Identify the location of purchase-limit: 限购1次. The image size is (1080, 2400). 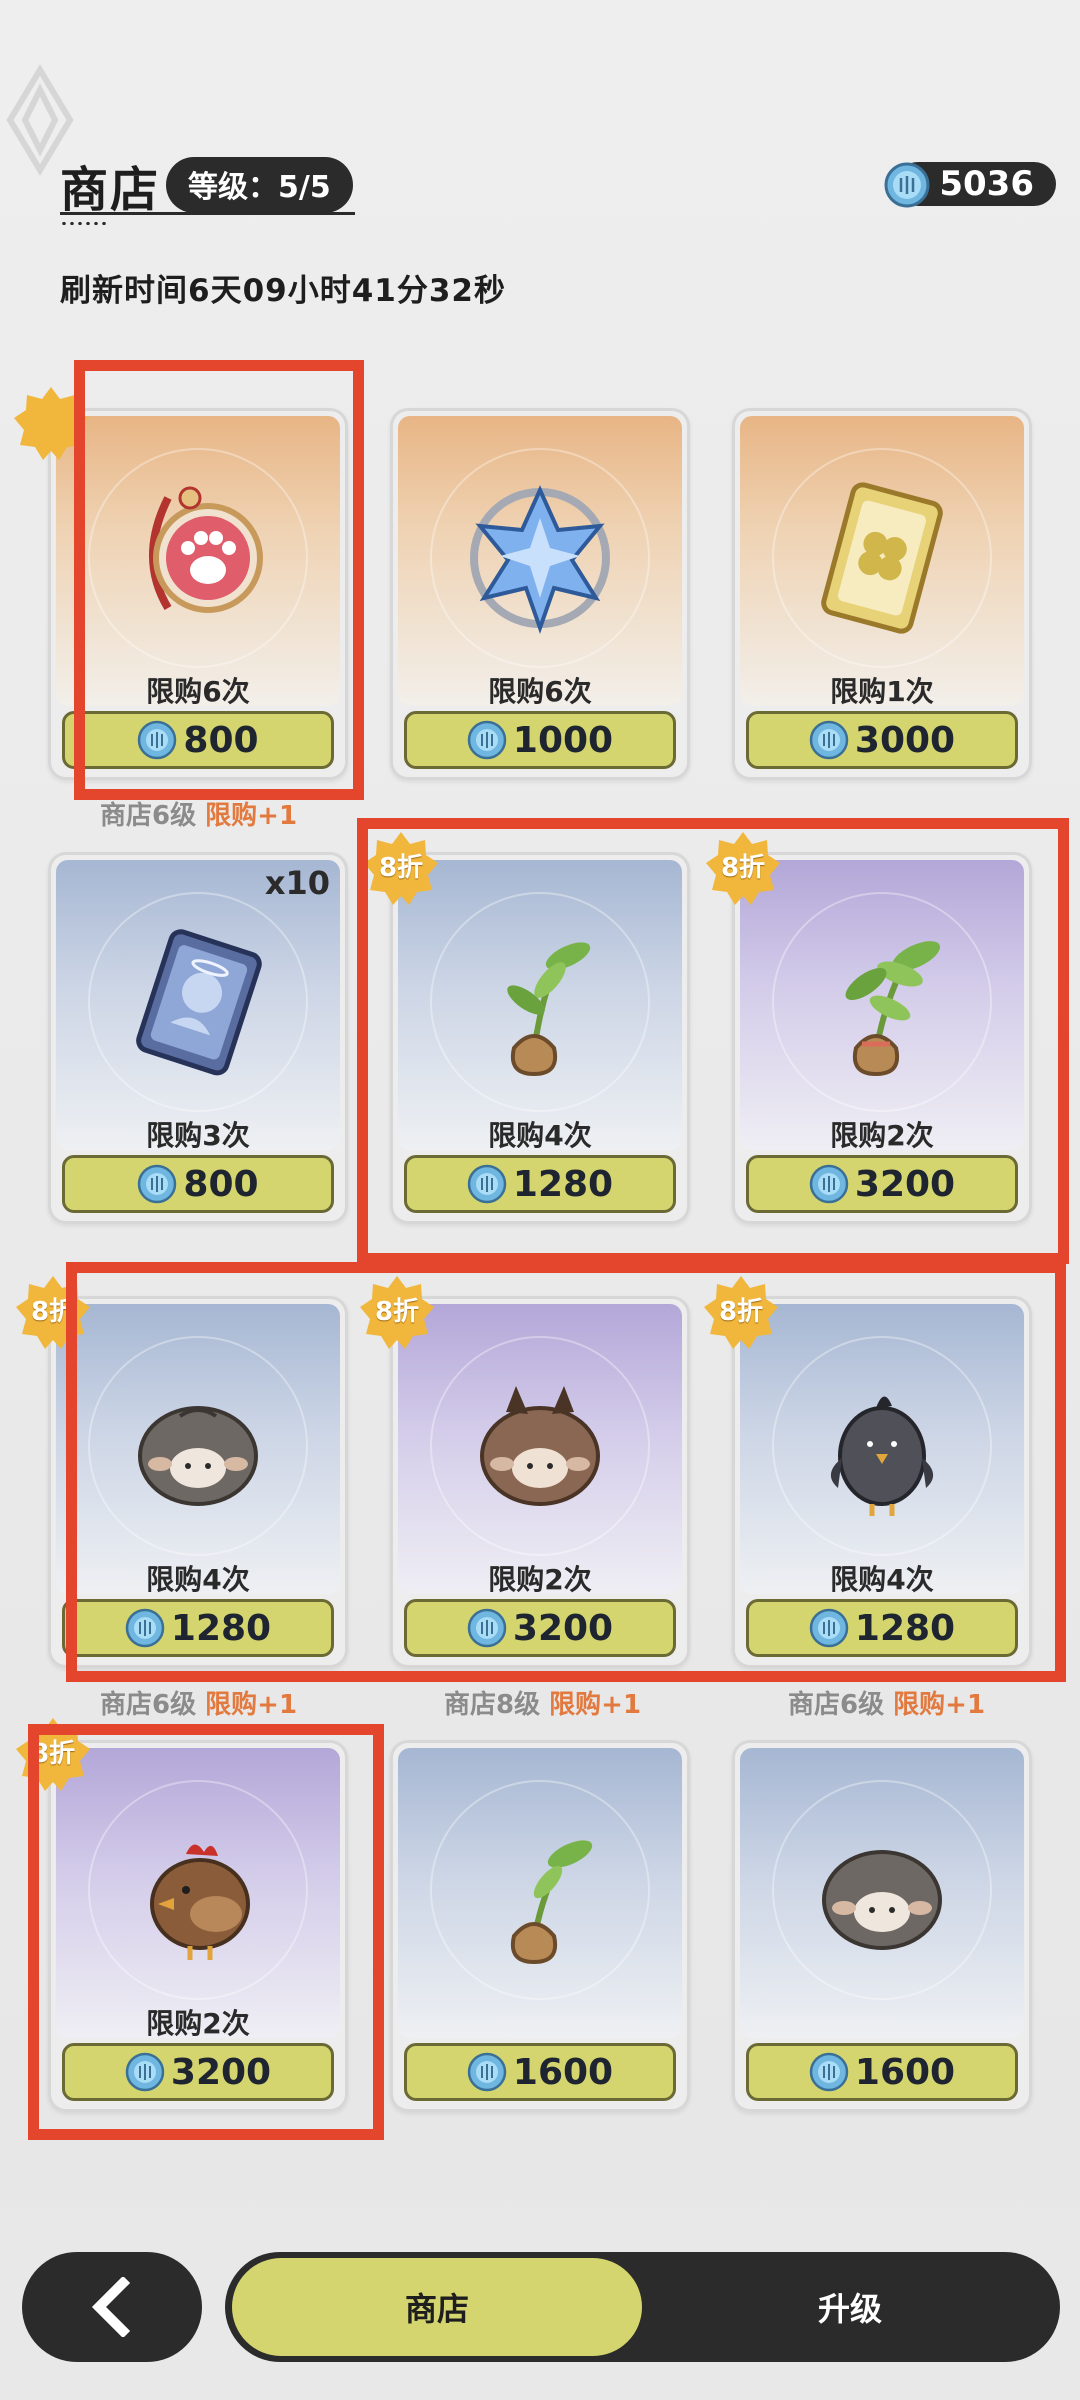
(882, 691).